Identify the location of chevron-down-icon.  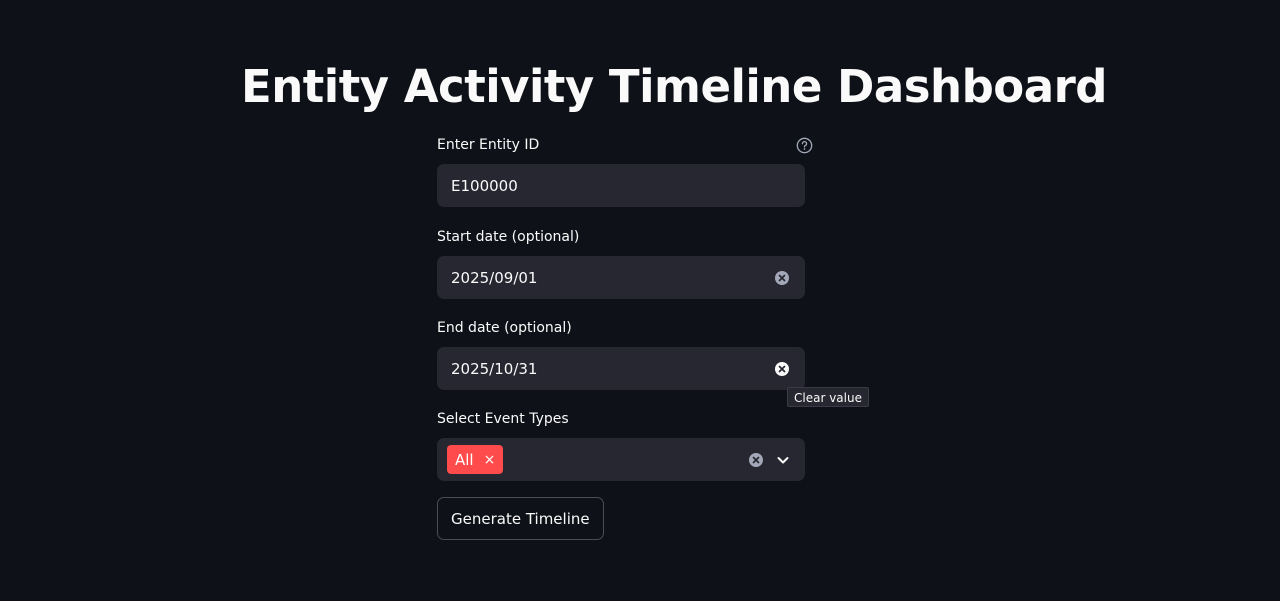
(783, 460).